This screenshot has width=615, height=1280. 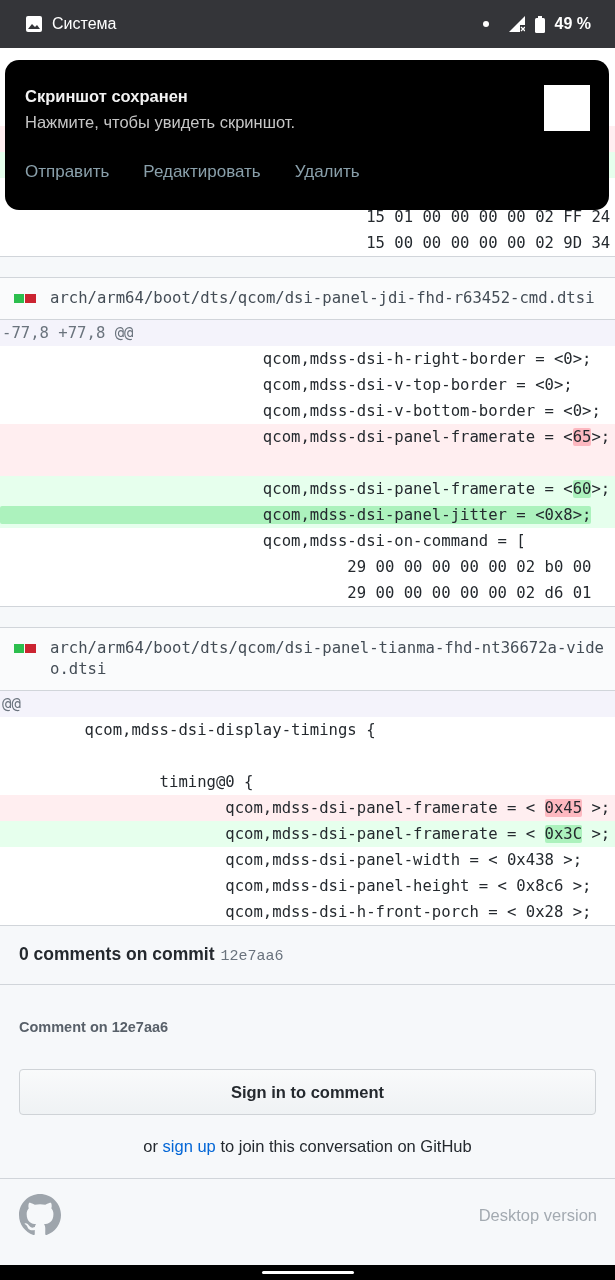 What do you see at coordinates (307, 135) in the screenshot?
I see `screenshot-notification: Скриншот сохранен Нажмите, чтобы увидеть скриншот. Отправить Редактировать Удалить` at bounding box center [307, 135].